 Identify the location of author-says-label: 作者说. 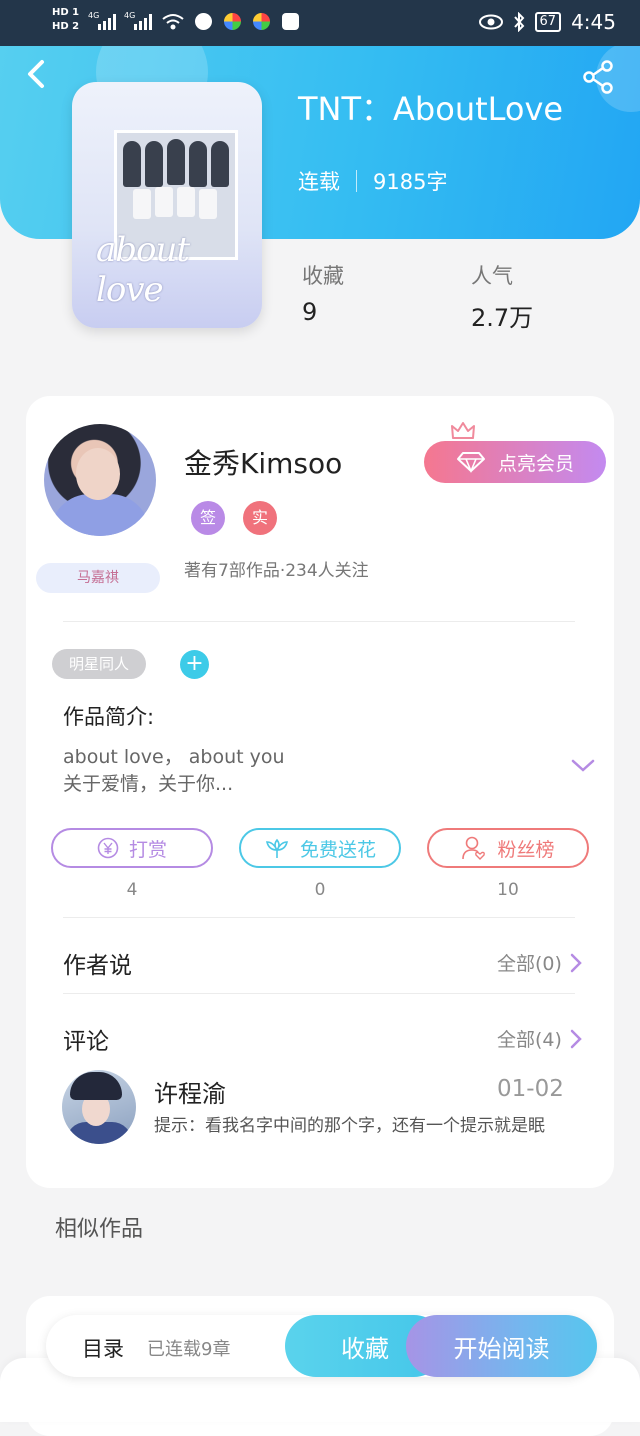
(97, 966).